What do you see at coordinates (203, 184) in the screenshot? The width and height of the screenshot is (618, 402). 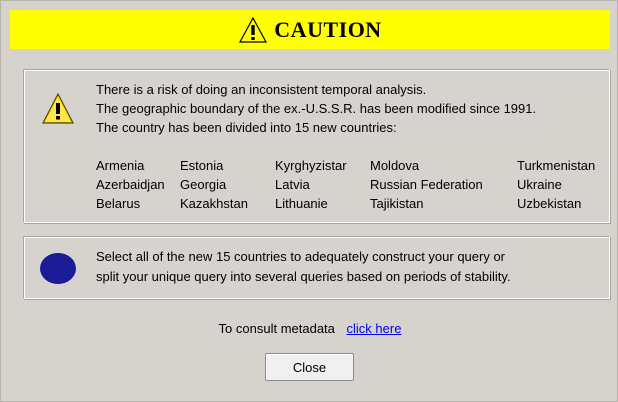 I see `country-name: Georgia` at bounding box center [203, 184].